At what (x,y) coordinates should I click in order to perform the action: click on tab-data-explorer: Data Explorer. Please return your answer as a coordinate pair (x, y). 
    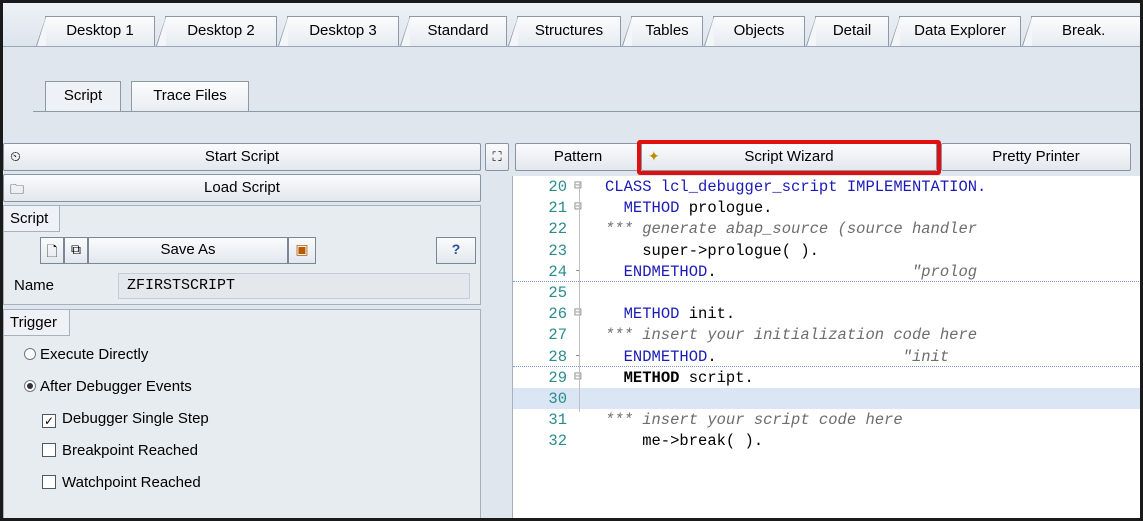
    Looking at the image, I should click on (955, 31).